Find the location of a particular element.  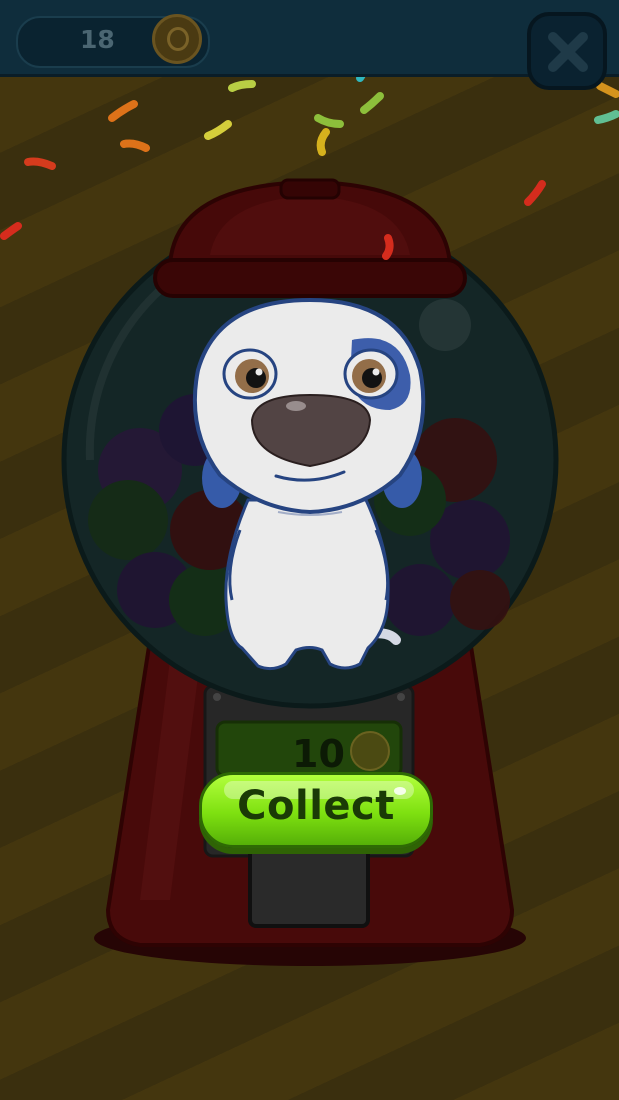

coin-icon is located at coordinates (177, 39).